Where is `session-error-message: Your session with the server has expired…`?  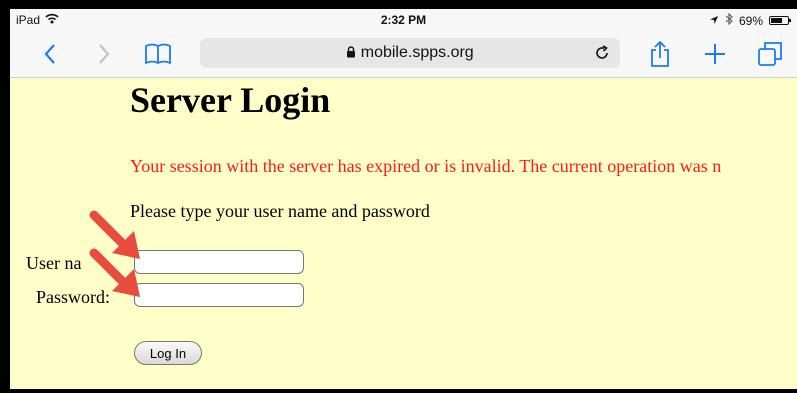
session-error-message: Your session with the server has expired… is located at coordinates (426, 166).